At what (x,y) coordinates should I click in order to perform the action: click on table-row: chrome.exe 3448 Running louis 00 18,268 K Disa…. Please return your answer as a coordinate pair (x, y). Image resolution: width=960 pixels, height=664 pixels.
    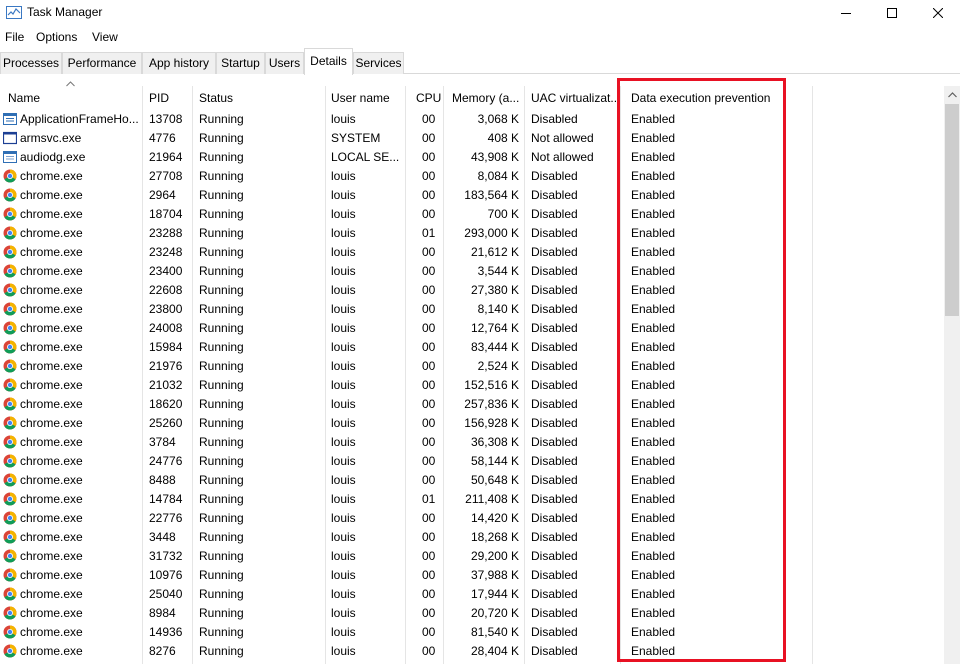
    Looking at the image, I should click on (472, 537).